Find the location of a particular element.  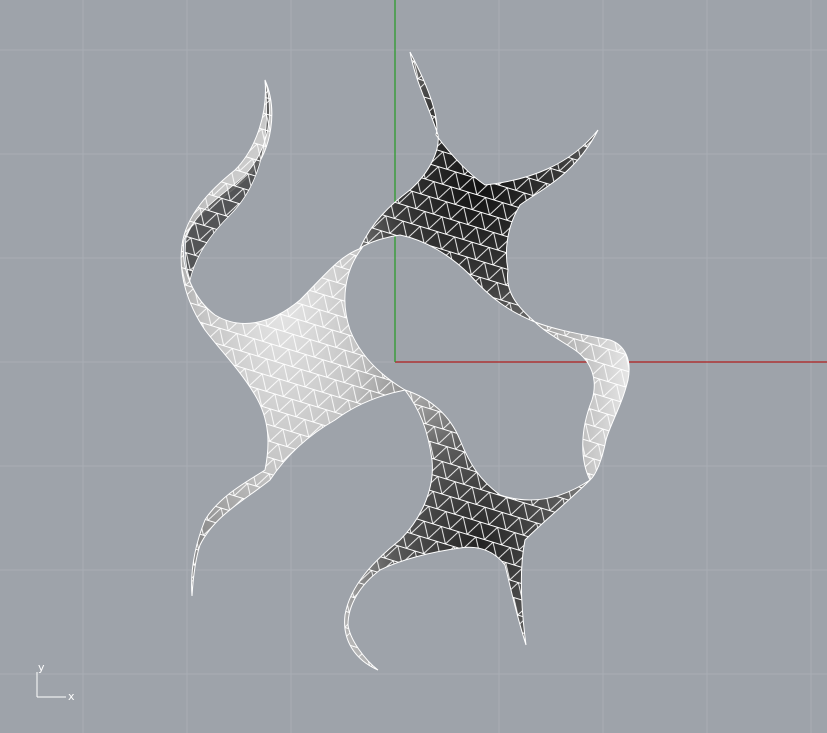

axis-triad: y x is located at coordinates (55, 682).